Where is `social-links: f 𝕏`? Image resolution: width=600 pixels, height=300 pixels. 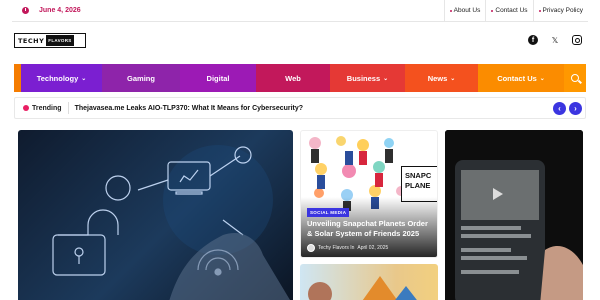 social-links: f 𝕏 is located at coordinates (555, 40).